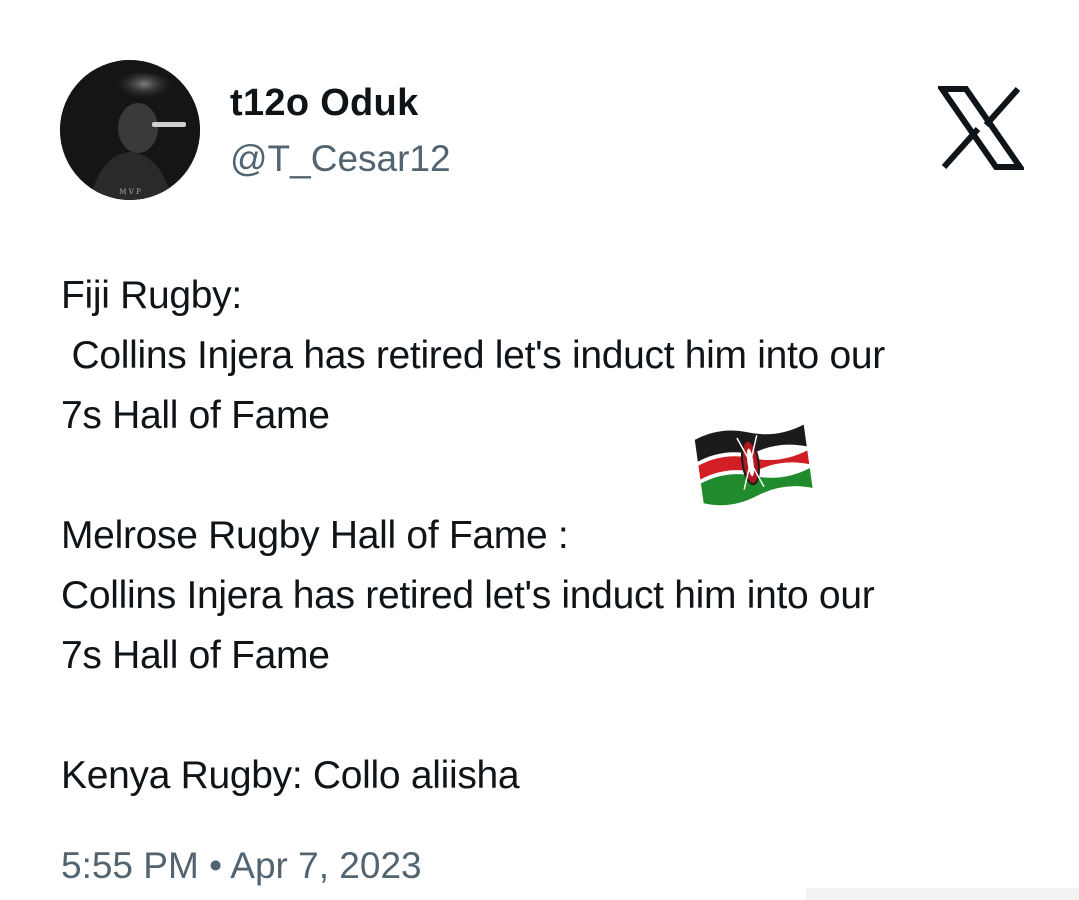 The image size is (1079, 900). Describe the element at coordinates (315, 535) in the screenshot. I see `tweet-line: Melrose Rugby Hall of Fame :` at that location.